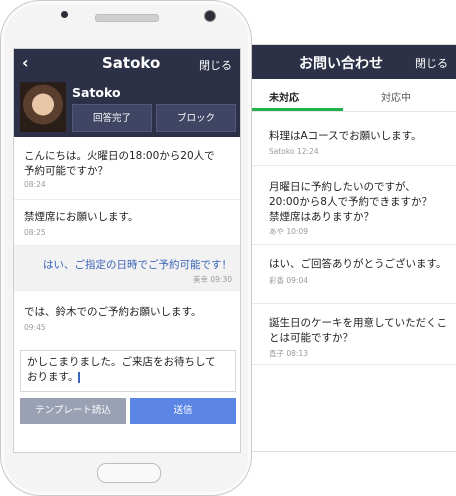  Describe the element at coordinates (342, 274) in the screenshot. I see `list-item: はい、ご回答ありがとうございます。 彩香 09:04` at that location.